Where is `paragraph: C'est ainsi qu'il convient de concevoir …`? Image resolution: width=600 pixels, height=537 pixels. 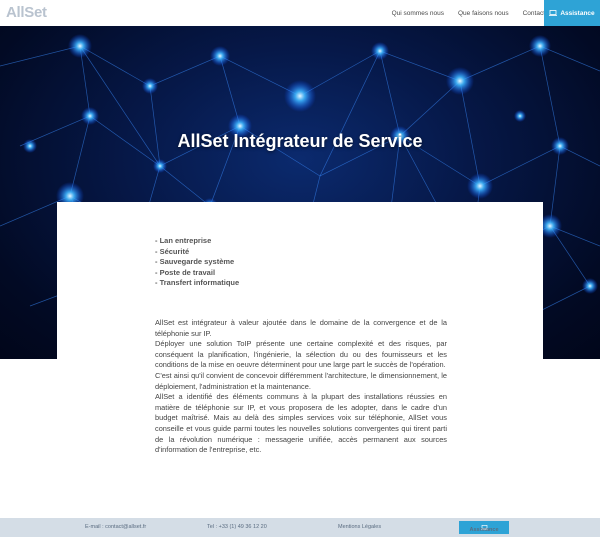 paragraph: C'est ainsi qu'il convient de concevoir … is located at coordinates (301, 380).